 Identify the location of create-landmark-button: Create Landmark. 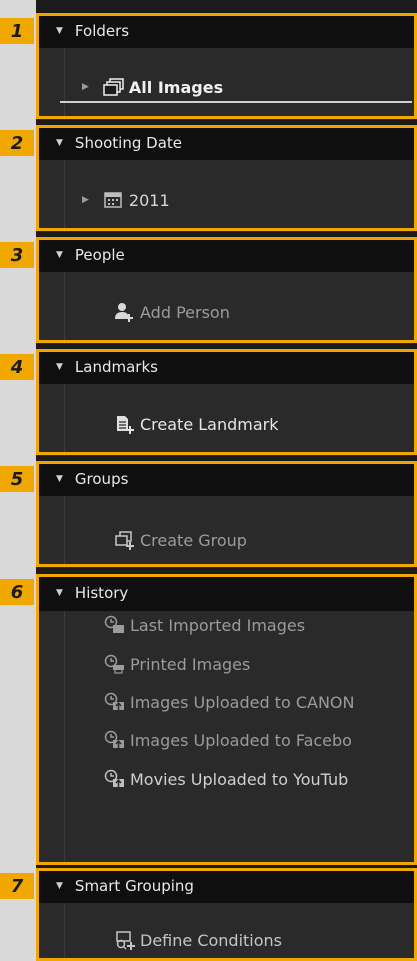
(196, 424).